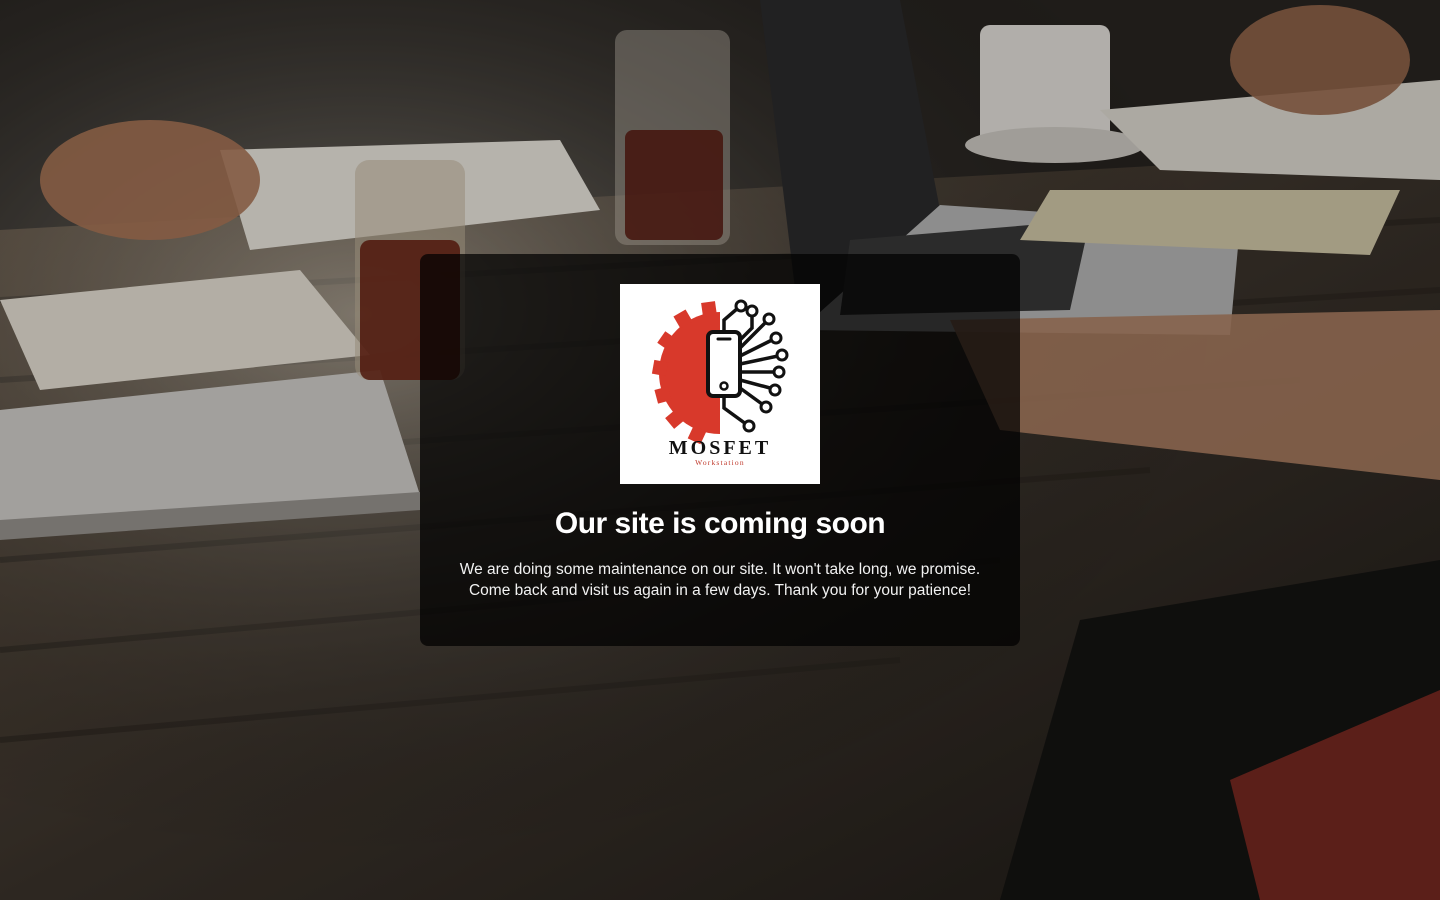 The width and height of the screenshot is (1440, 900). I want to click on logo-wordmark: MOSFET, so click(720, 448).